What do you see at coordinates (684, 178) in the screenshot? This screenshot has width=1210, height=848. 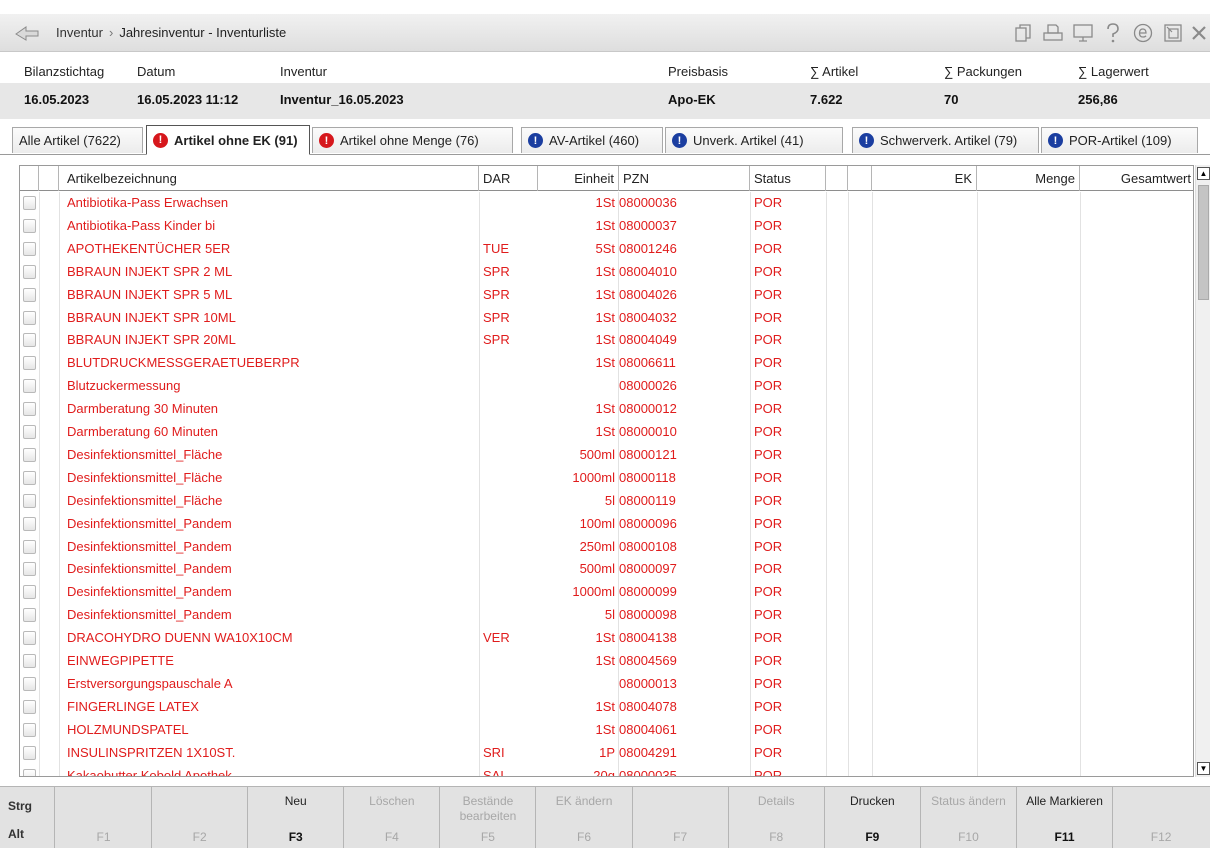 I see `header-pzn: PZN` at bounding box center [684, 178].